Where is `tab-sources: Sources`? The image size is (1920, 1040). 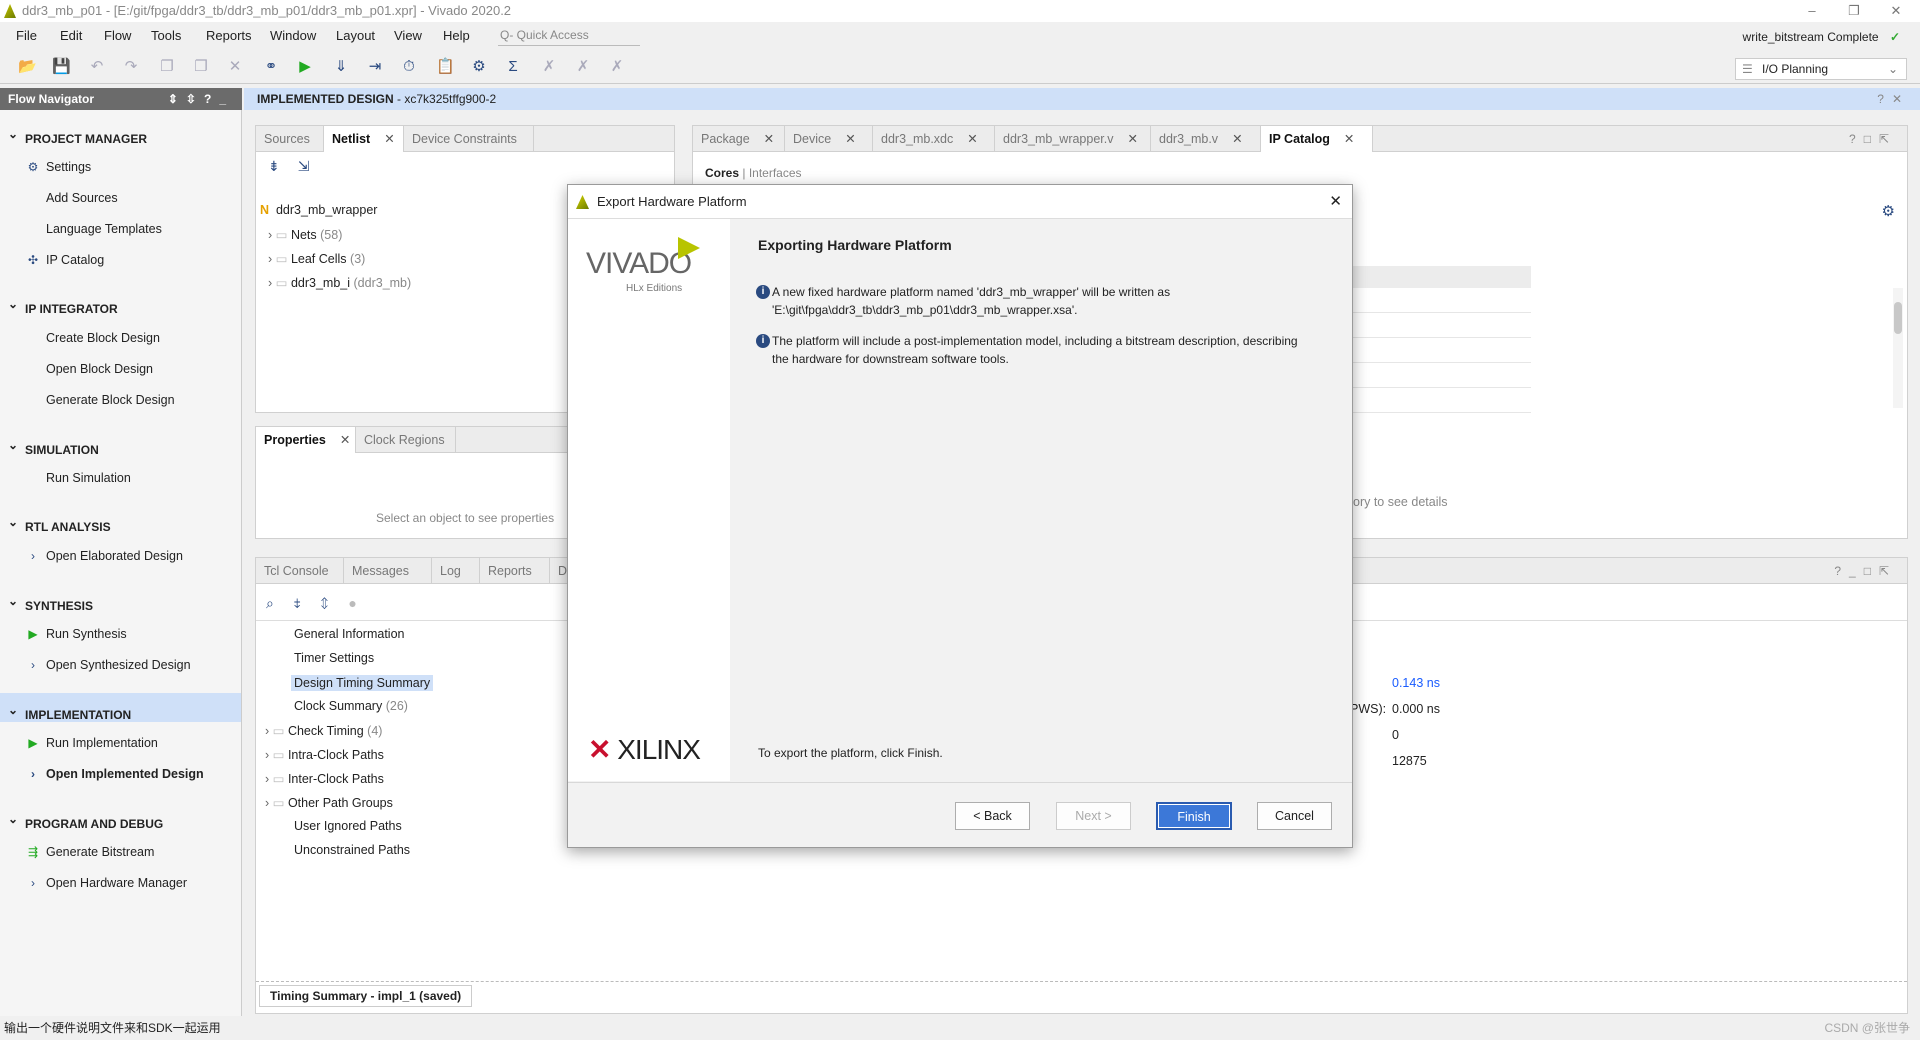 tab-sources: Sources is located at coordinates (290, 139).